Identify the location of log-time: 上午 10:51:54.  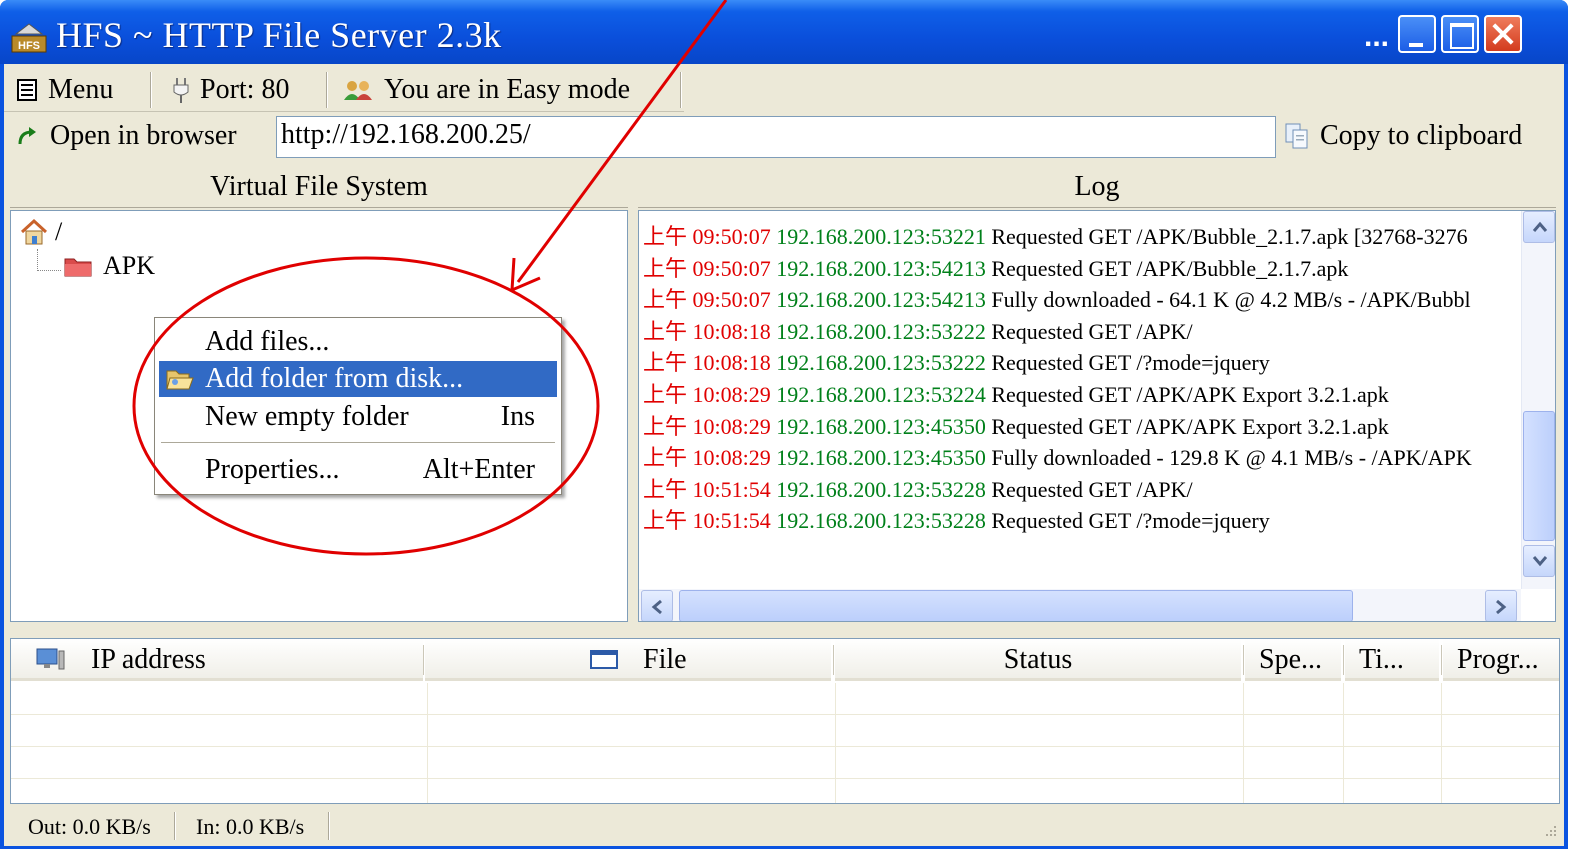
(707, 521).